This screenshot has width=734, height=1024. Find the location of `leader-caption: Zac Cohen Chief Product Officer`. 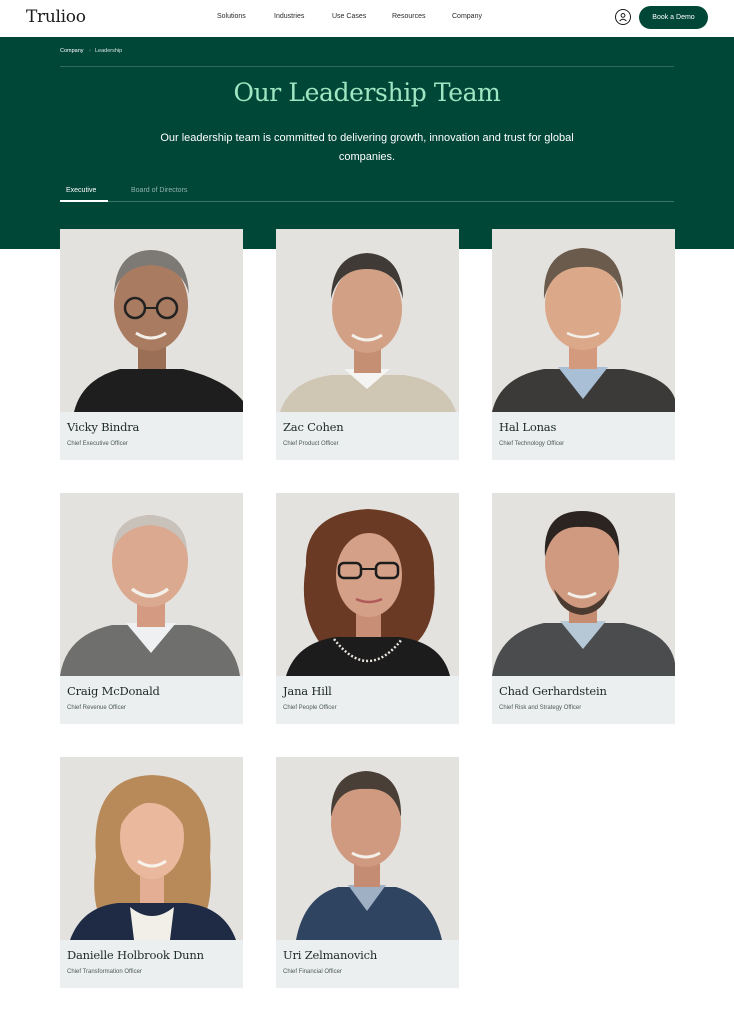

leader-caption: Zac Cohen Chief Product Officer is located at coordinates (367, 436).